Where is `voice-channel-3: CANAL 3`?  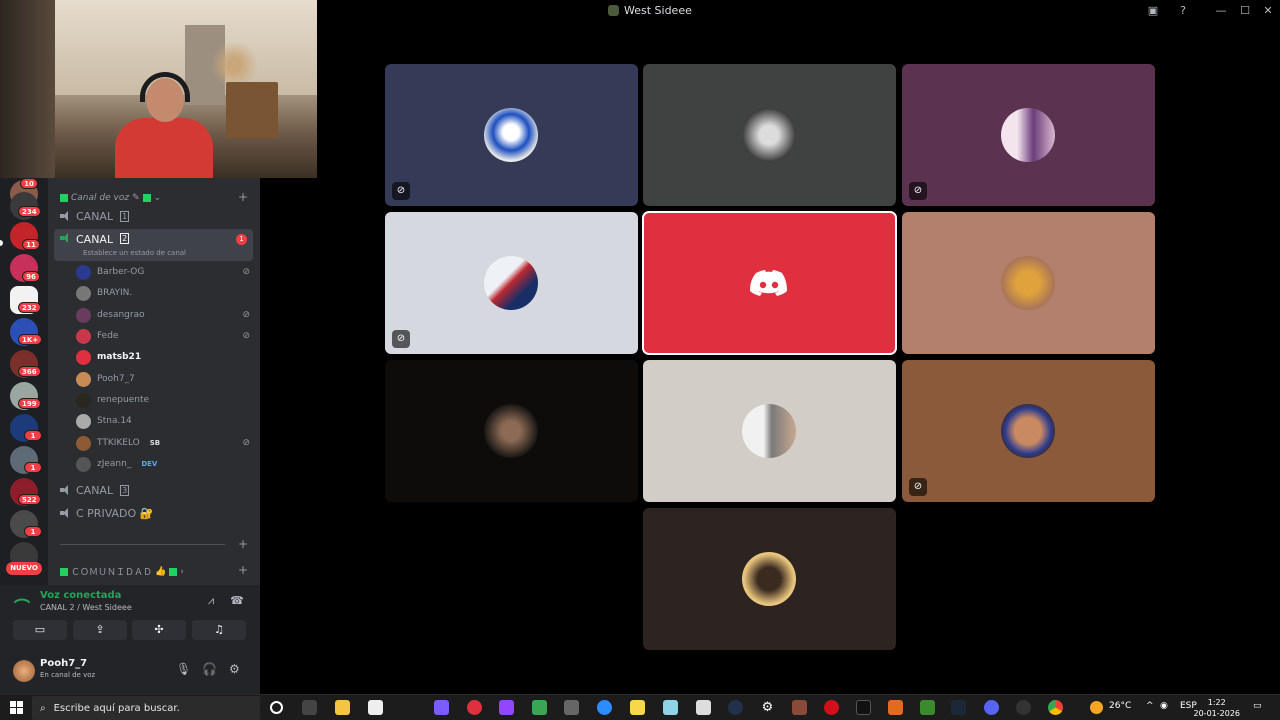
voice-channel-3: CANAL 3 is located at coordinates (153, 490).